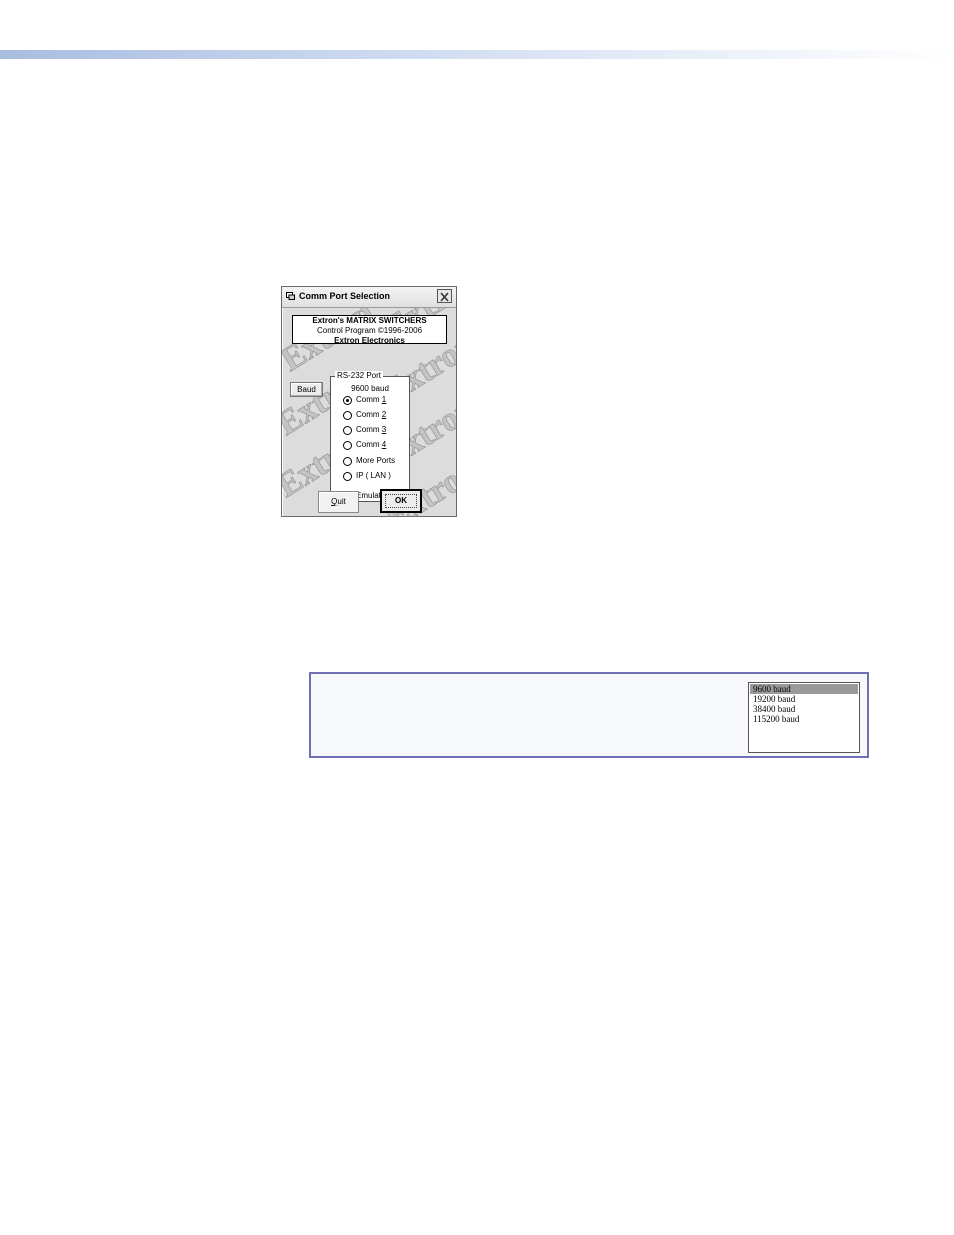  What do you see at coordinates (371, 399) in the screenshot?
I see `radio-label: Comm 1` at bounding box center [371, 399].